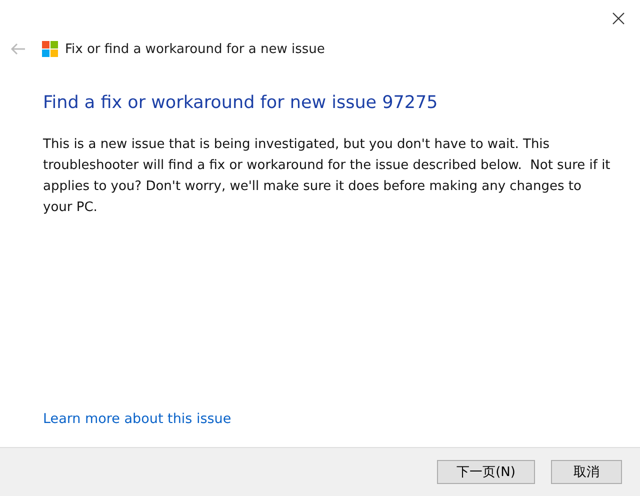 This screenshot has width=640, height=496. Describe the element at coordinates (50, 49) in the screenshot. I see `logo-icon` at that location.